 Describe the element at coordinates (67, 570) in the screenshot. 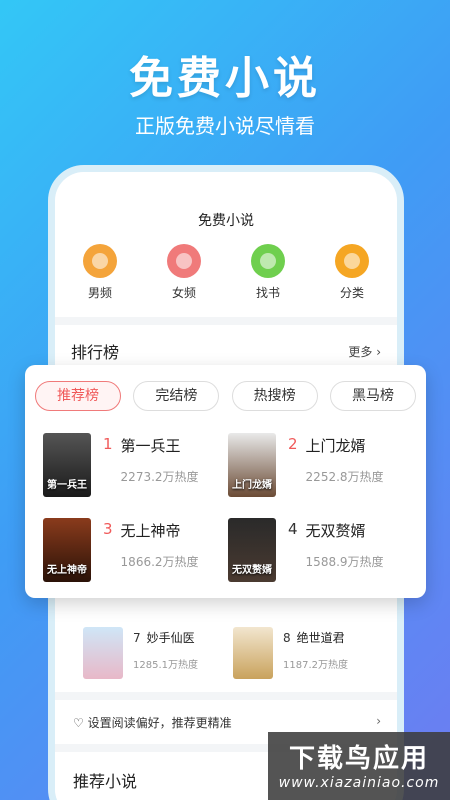

I see `cover-title: 无上神帝` at that location.